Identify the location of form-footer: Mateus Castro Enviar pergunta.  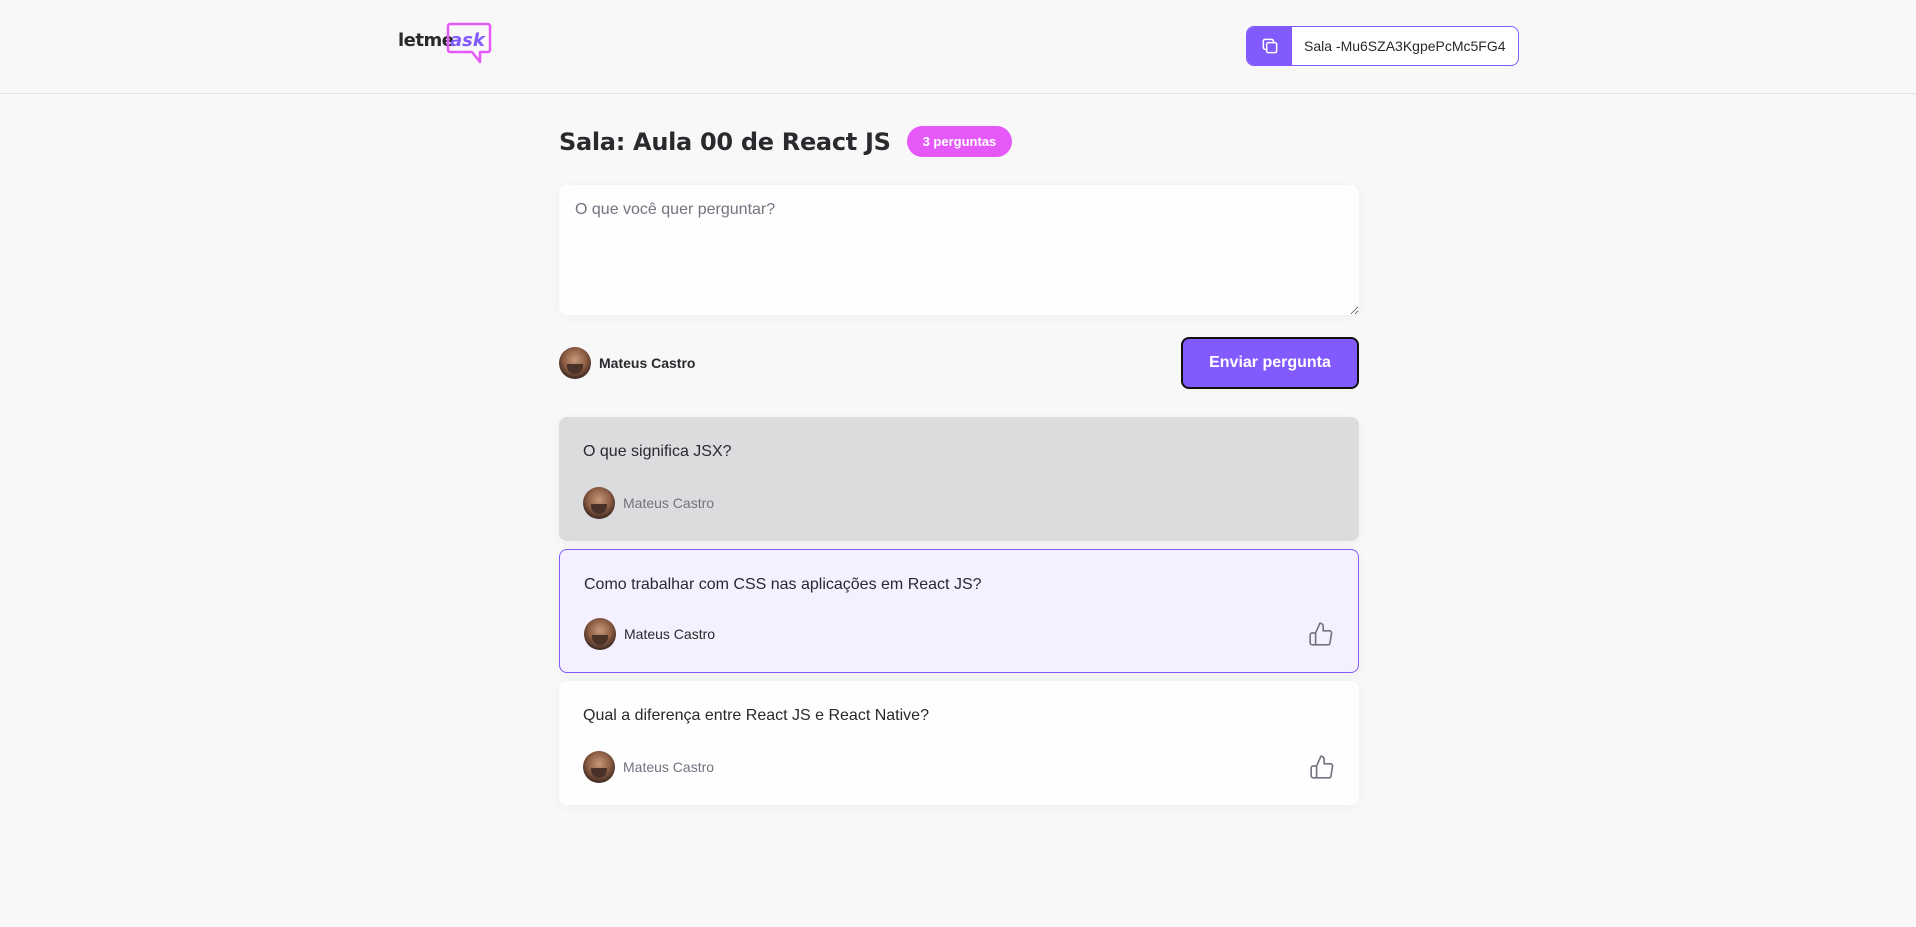
(959, 363).